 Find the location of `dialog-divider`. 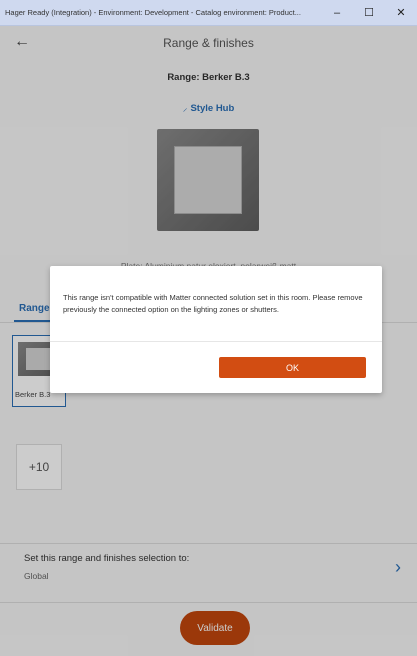

dialog-divider is located at coordinates (216, 341).